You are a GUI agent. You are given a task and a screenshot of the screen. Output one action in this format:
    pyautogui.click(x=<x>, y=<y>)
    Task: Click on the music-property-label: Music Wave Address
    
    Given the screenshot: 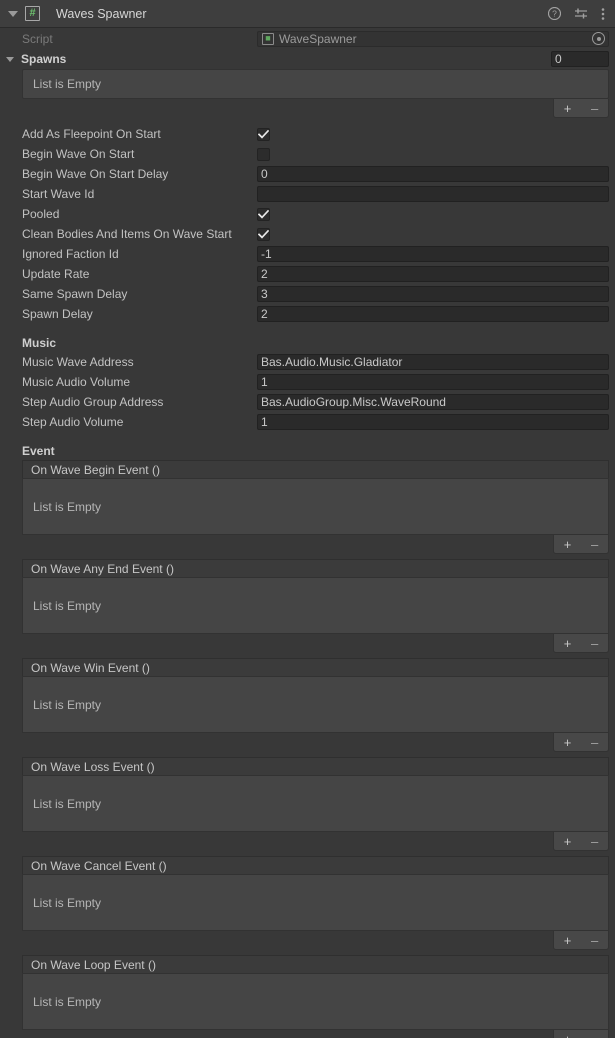 What is the action you would take?
    pyautogui.click(x=78, y=362)
    